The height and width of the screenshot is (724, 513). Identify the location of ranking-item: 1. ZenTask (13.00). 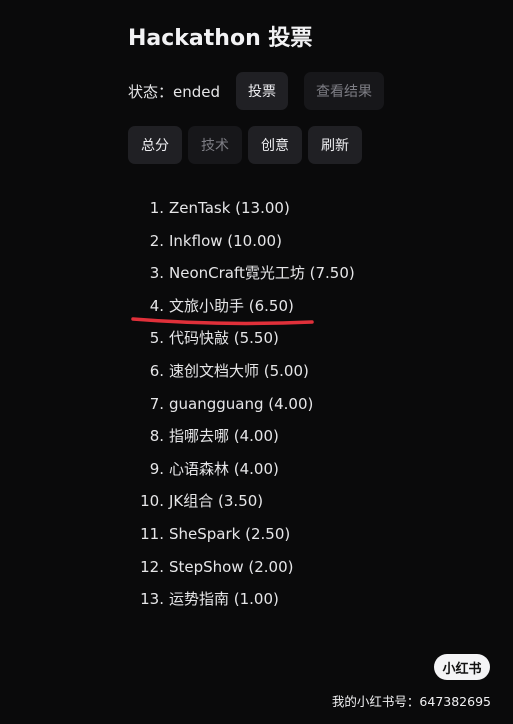
(241, 211).